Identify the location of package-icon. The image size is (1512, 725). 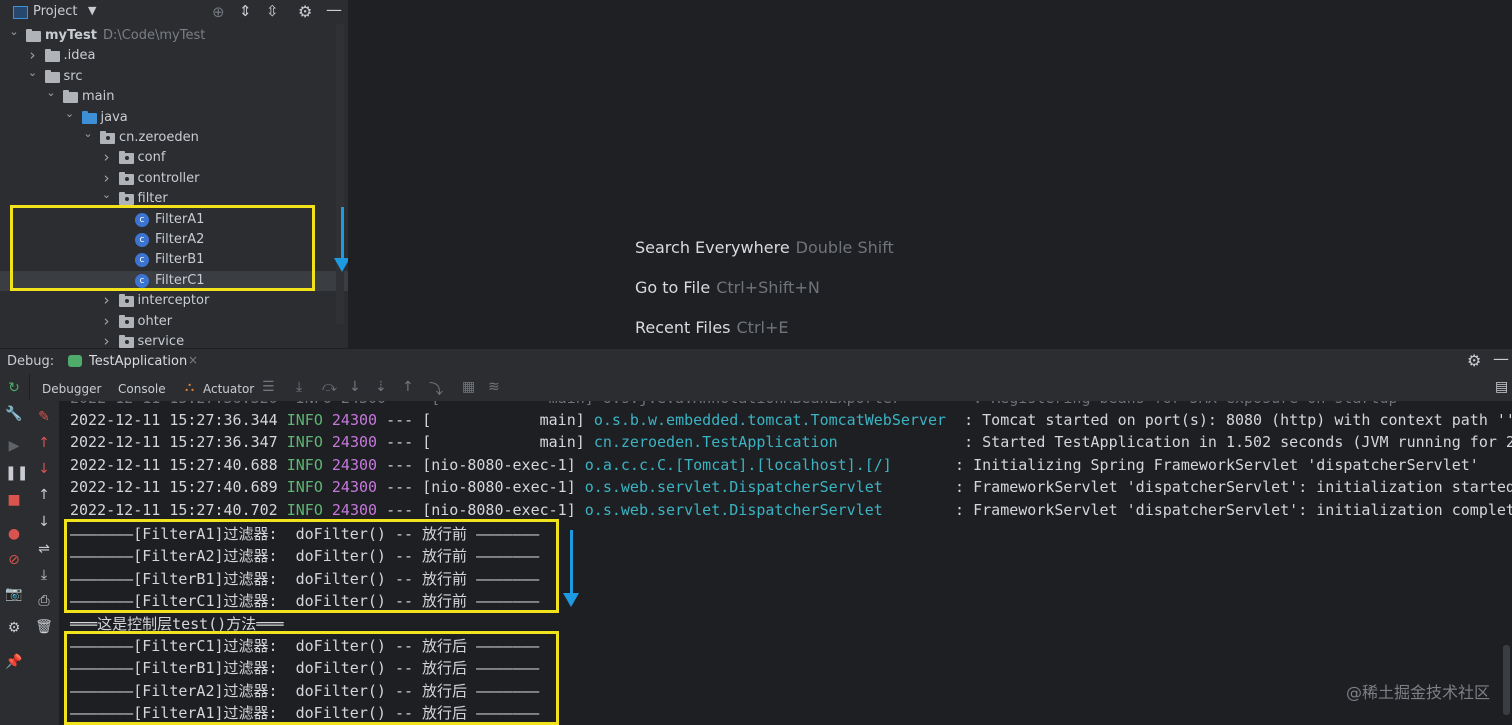
(126, 158).